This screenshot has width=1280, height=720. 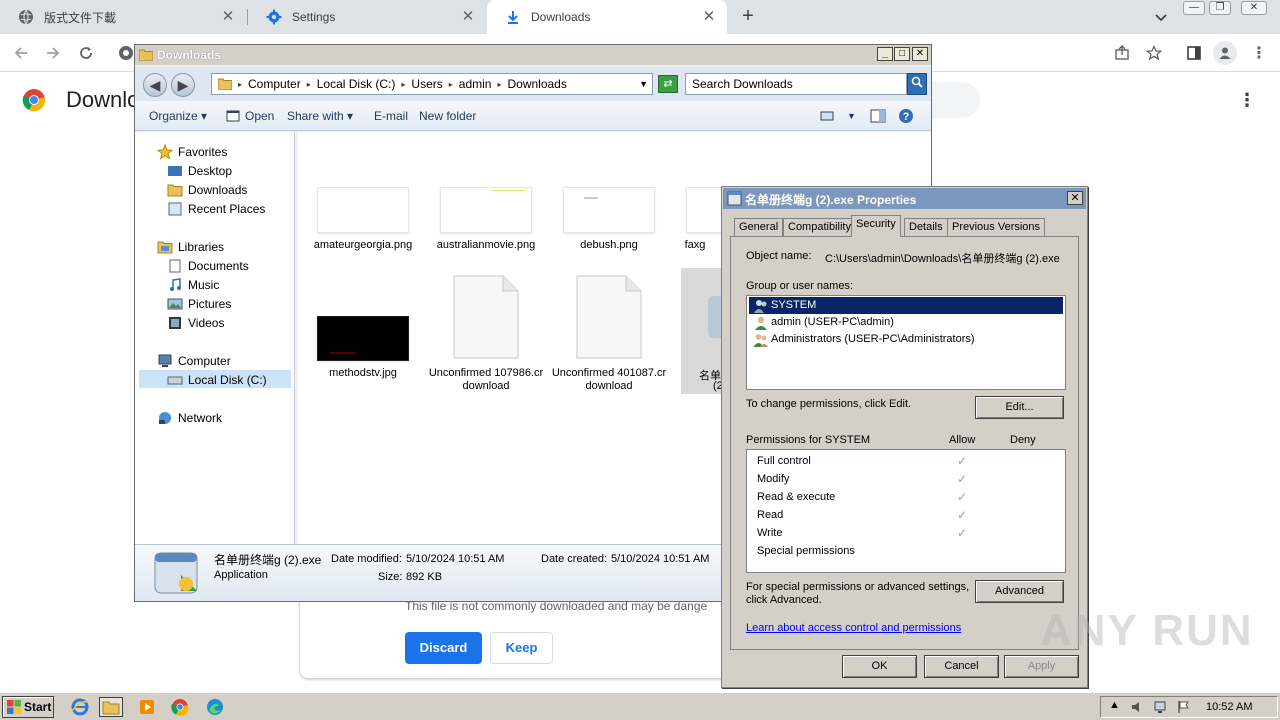 I want to click on ok-button: OK, so click(x=879, y=666).